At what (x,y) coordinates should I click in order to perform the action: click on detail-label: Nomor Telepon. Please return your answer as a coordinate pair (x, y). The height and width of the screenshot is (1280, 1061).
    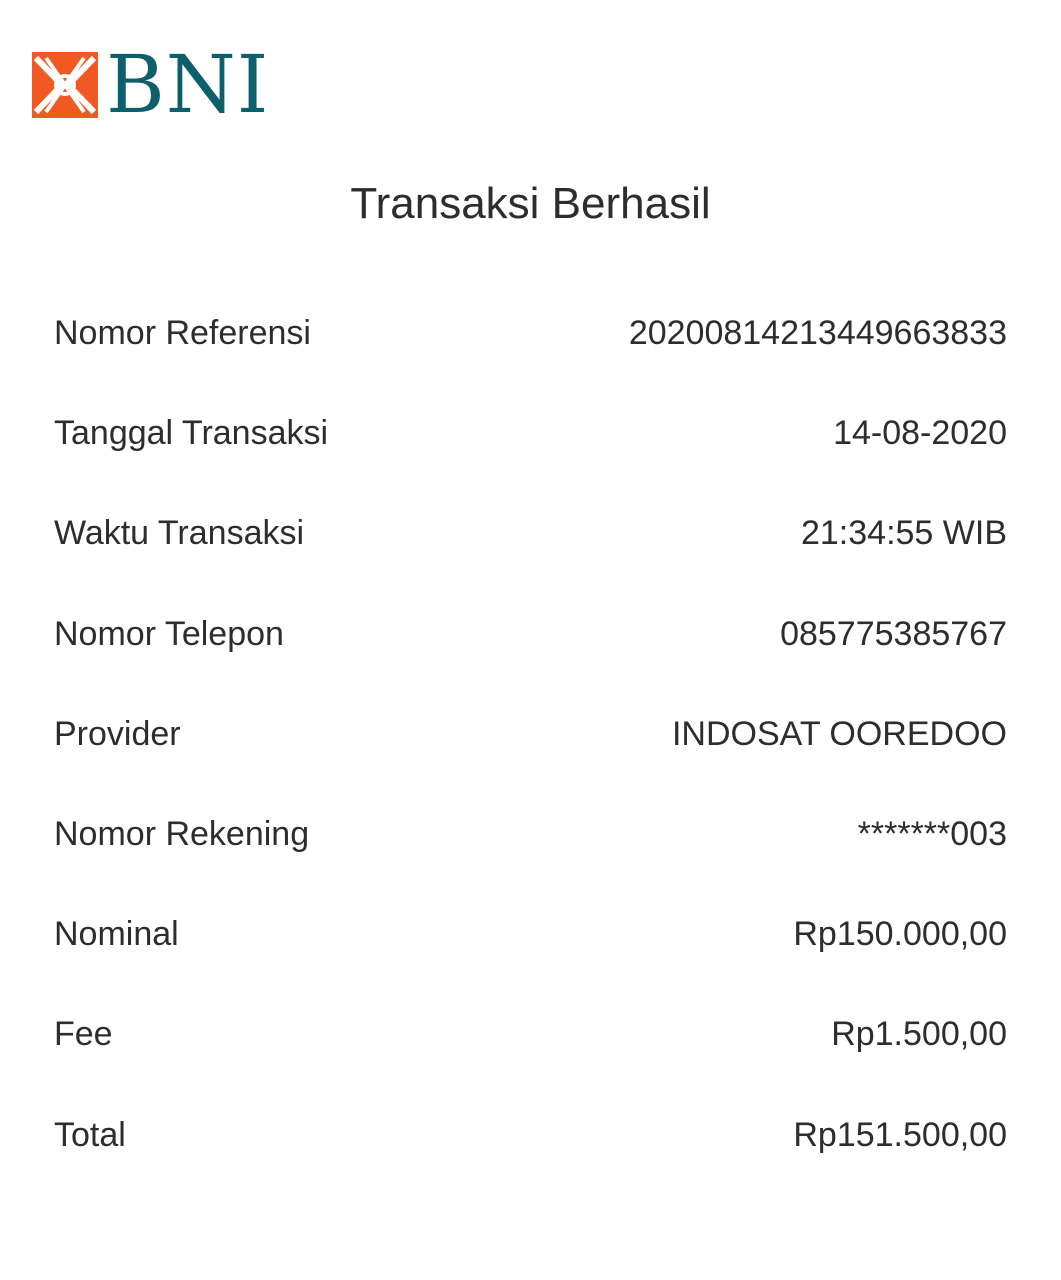
    Looking at the image, I should click on (169, 633).